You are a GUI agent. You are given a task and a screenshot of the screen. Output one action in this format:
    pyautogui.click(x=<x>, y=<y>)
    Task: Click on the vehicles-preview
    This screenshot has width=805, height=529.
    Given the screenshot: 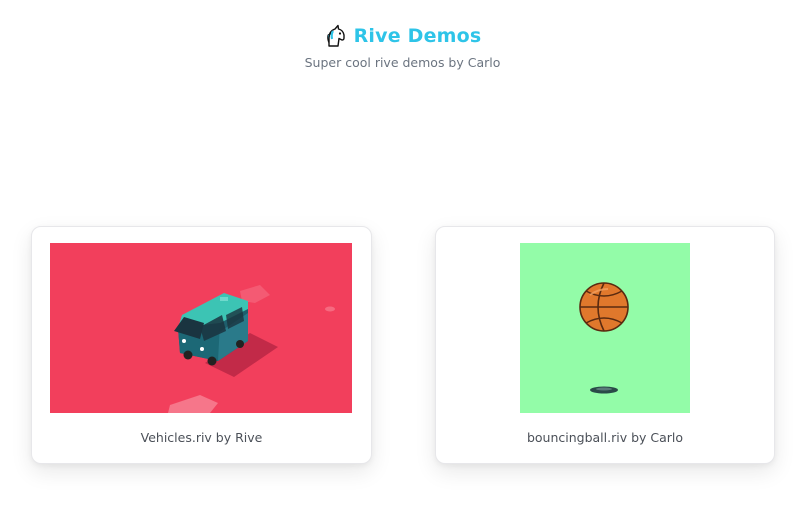 What is the action you would take?
    pyautogui.click(x=201, y=328)
    